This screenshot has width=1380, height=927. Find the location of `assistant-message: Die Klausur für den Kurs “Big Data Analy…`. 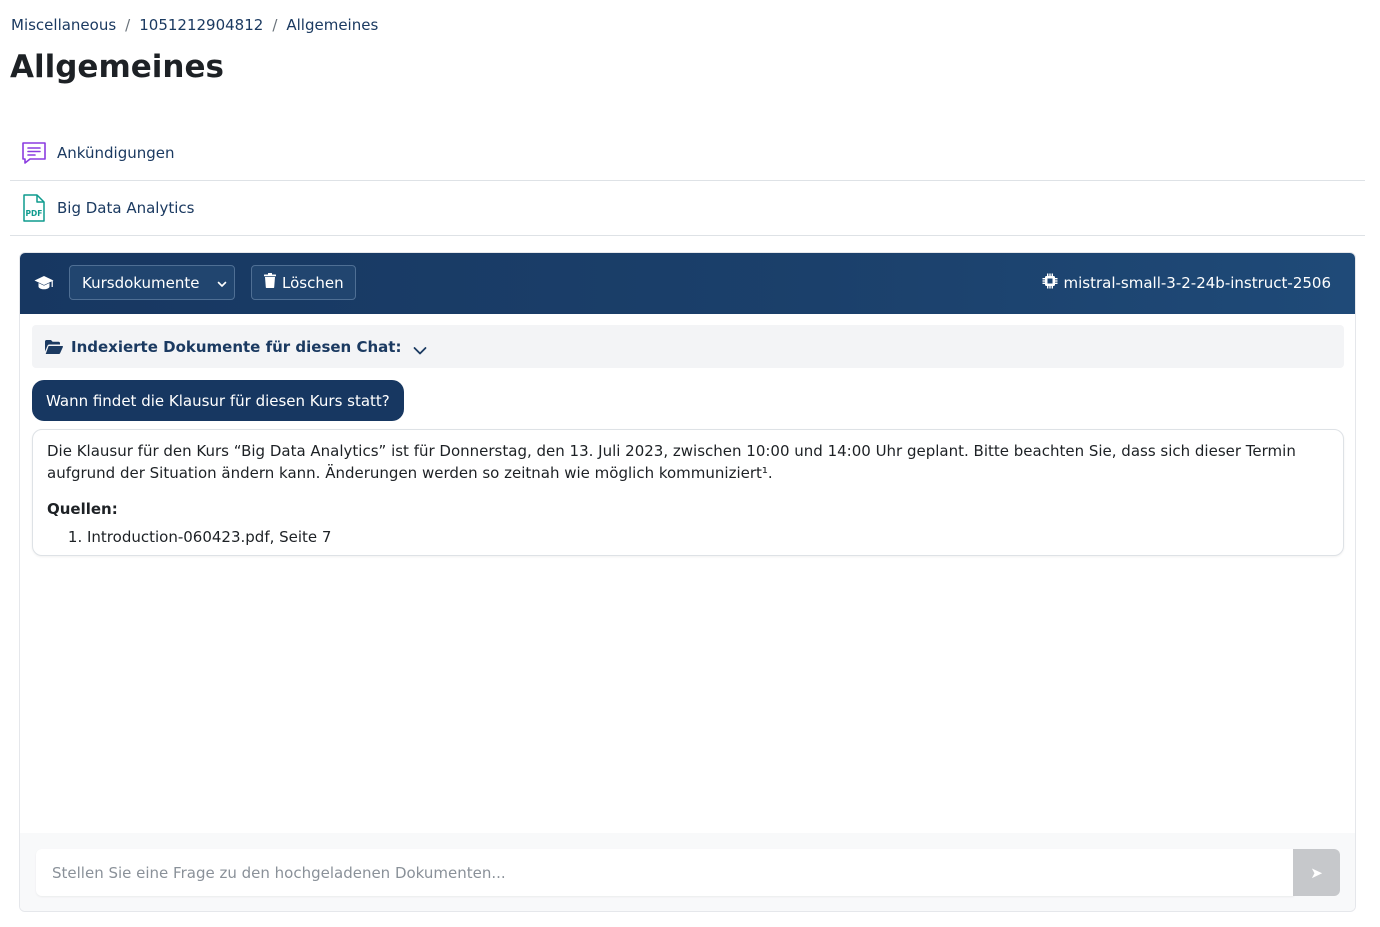

assistant-message: Die Klausur für den Kurs “Big Data Analy… is located at coordinates (688, 492).